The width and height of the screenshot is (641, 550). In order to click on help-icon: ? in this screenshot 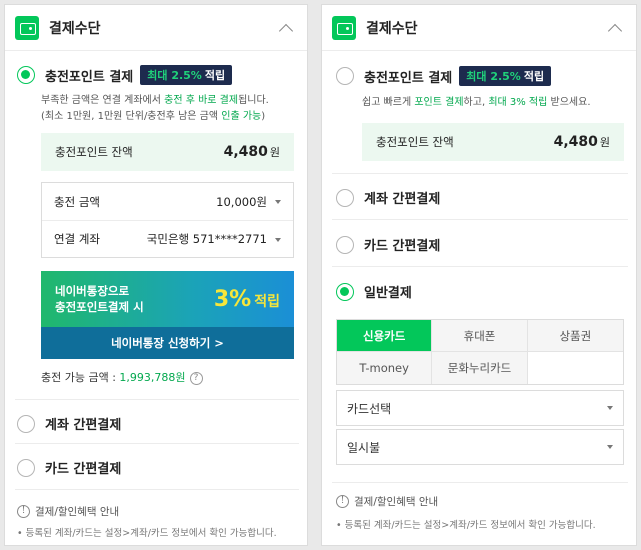, I will do `click(196, 378)`.